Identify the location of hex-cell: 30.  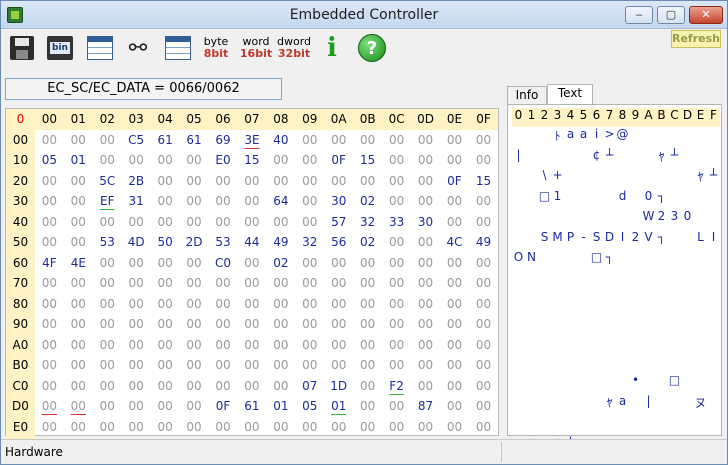
(338, 201).